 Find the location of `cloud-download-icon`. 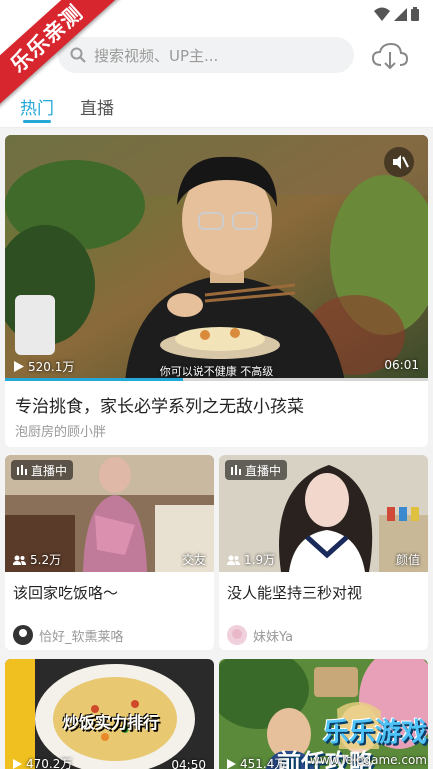

cloud-download-icon is located at coordinates (390, 56).